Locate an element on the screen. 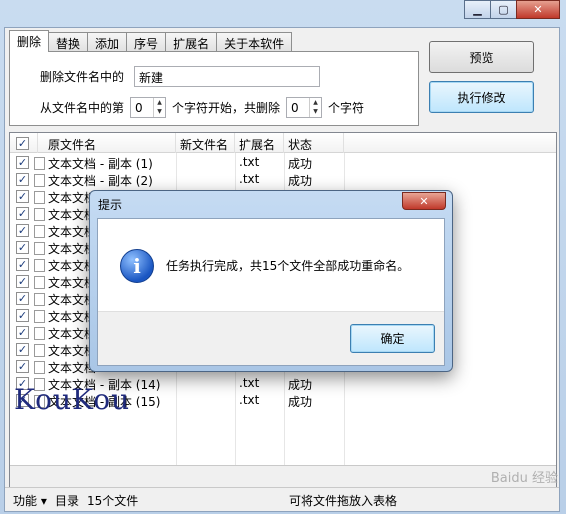  tab-sequence: 序号 is located at coordinates (146, 42).